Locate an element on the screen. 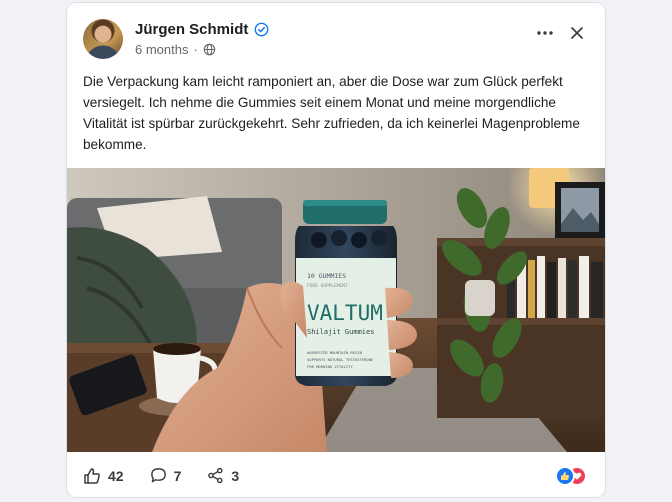 The height and width of the screenshot is (502, 672). like-button: 42 is located at coordinates (103, 476).